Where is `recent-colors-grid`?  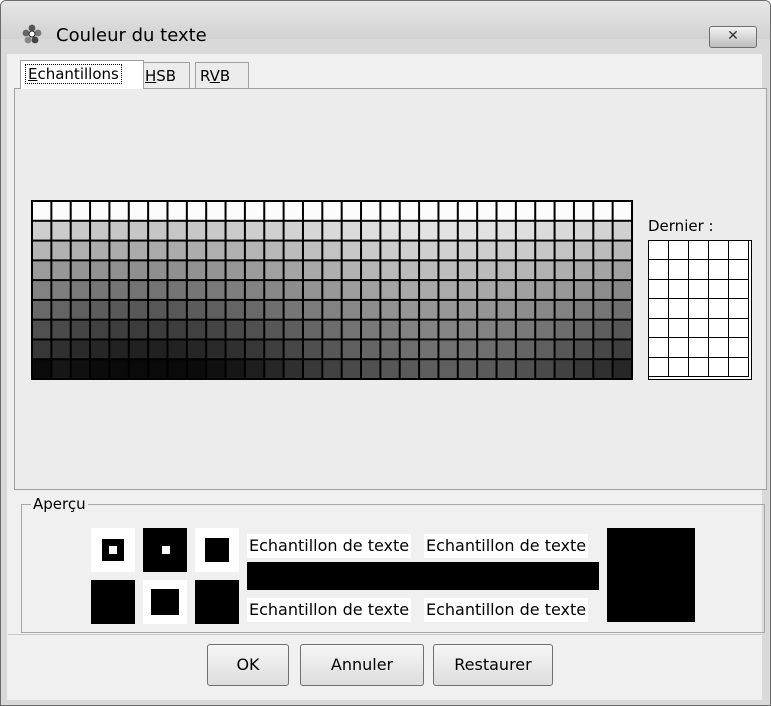 recent-colors-grid is located at coordinates (700, 310).